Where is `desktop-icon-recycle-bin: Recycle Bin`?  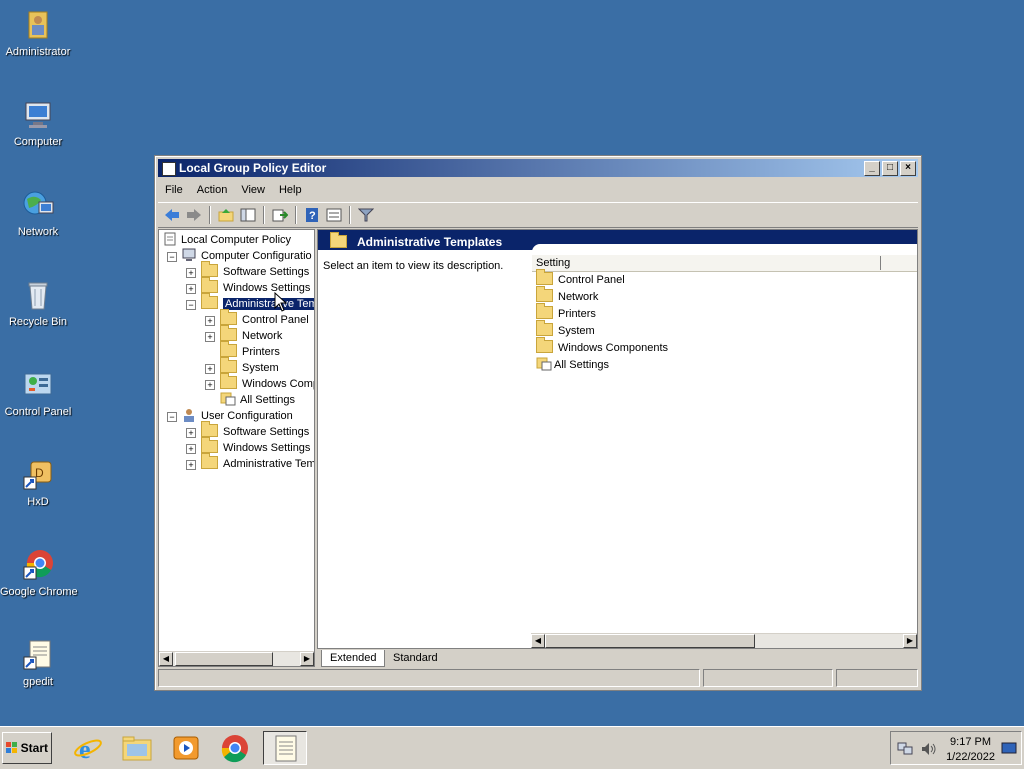 desktop-icon-recycle-bin: Recycle Bin is located at coordinates (38, 303).